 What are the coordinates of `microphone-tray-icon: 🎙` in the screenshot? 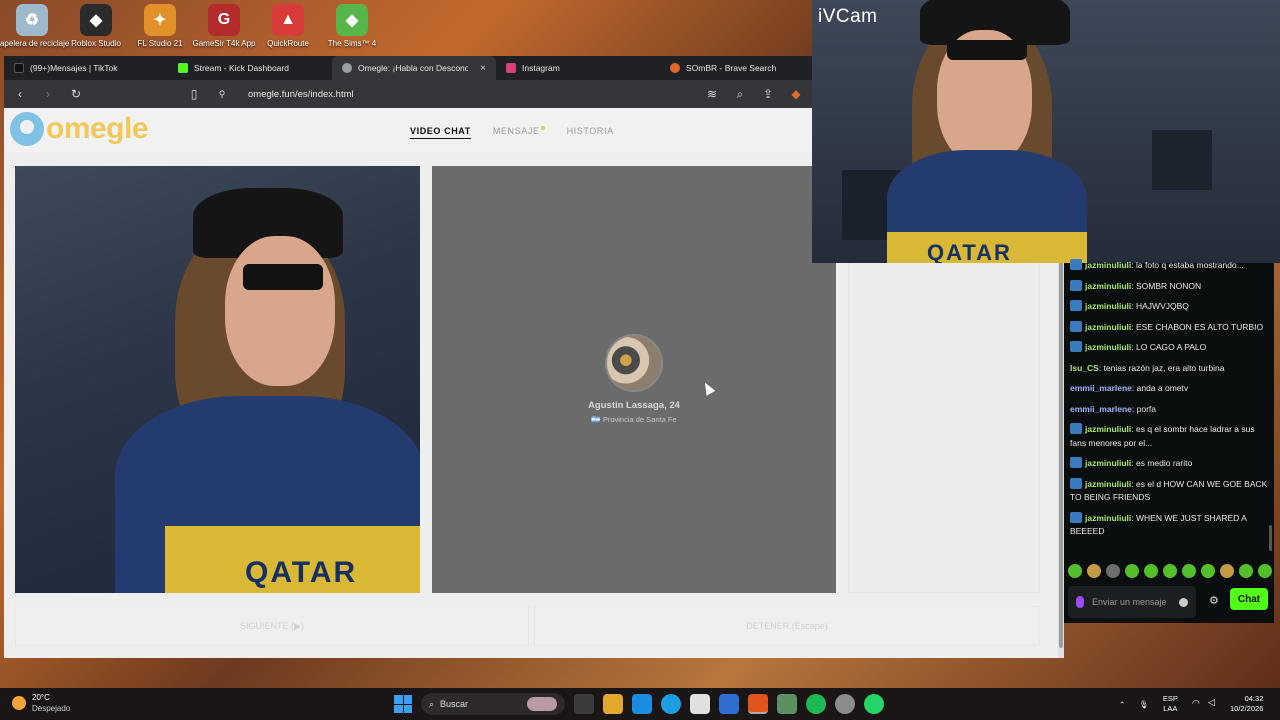 It's located at (1144, 704).